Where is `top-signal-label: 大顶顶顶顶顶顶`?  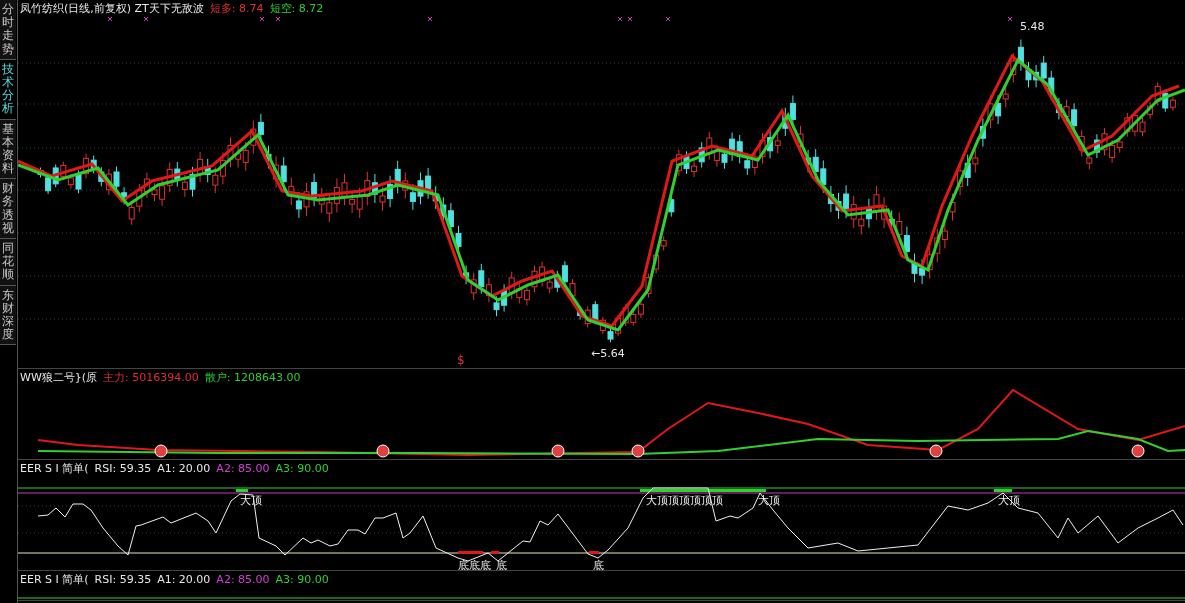 top-signal-label: 大顶顶顶顶顶顶 is located at coordinates (684, 500).